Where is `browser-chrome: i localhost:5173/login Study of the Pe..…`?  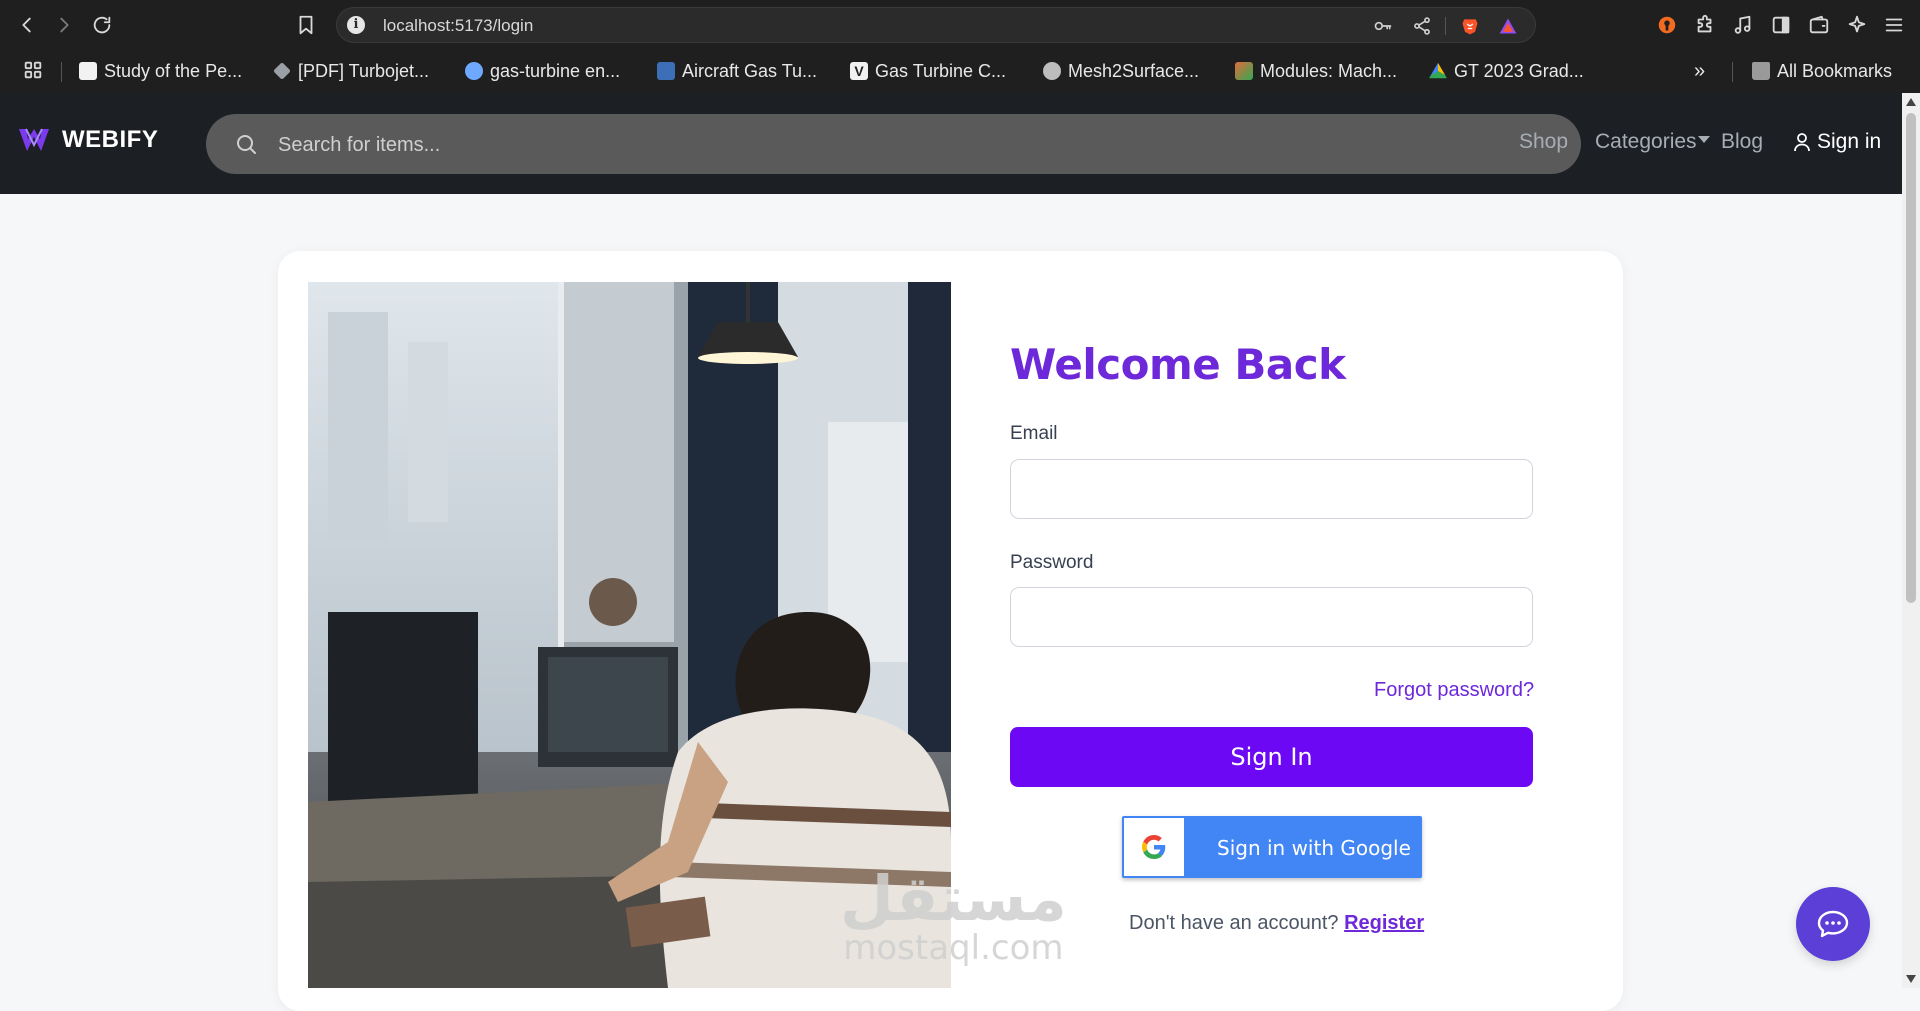
browser-chrome: i localhost:5173/login Study of the Pe..… is located at coordinates (960, 46).